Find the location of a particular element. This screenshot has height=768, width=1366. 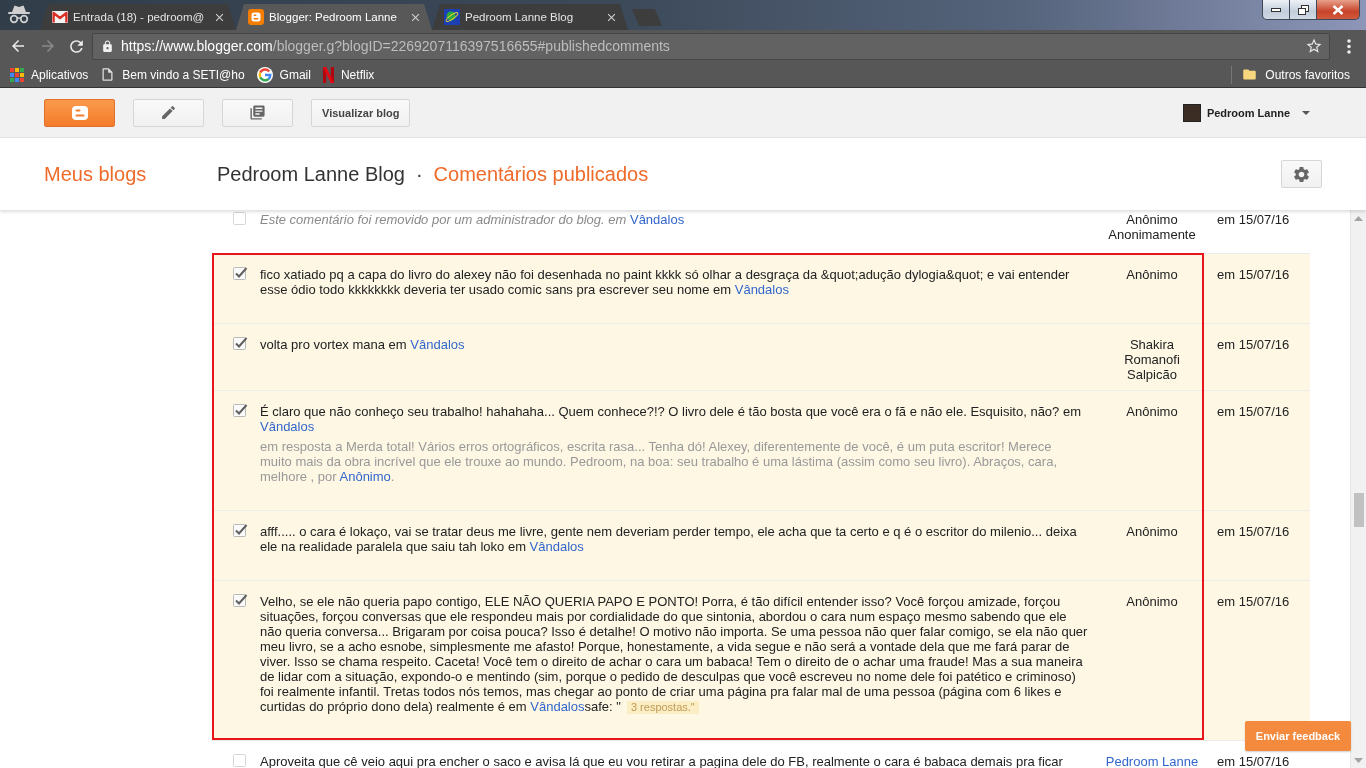

scrollbar-thumb is located at coordinates (1358, 510).